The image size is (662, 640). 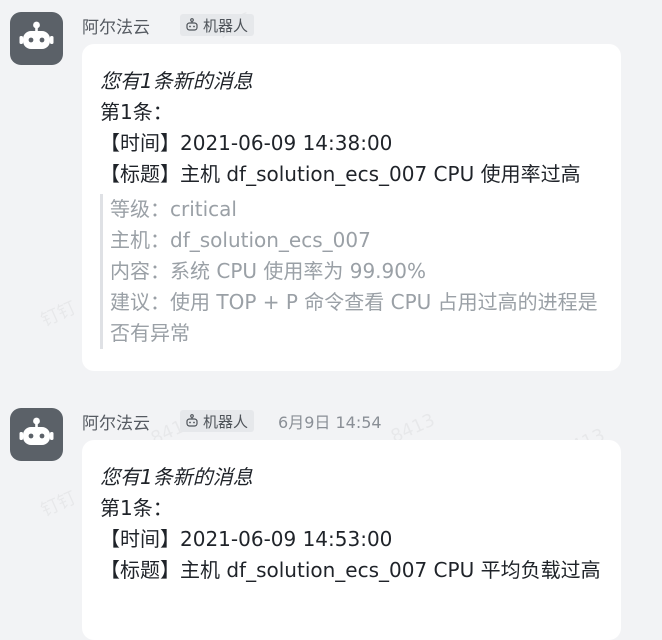 I want to click on quote-line-level: 等级：critical, so click(x=173, y=209).